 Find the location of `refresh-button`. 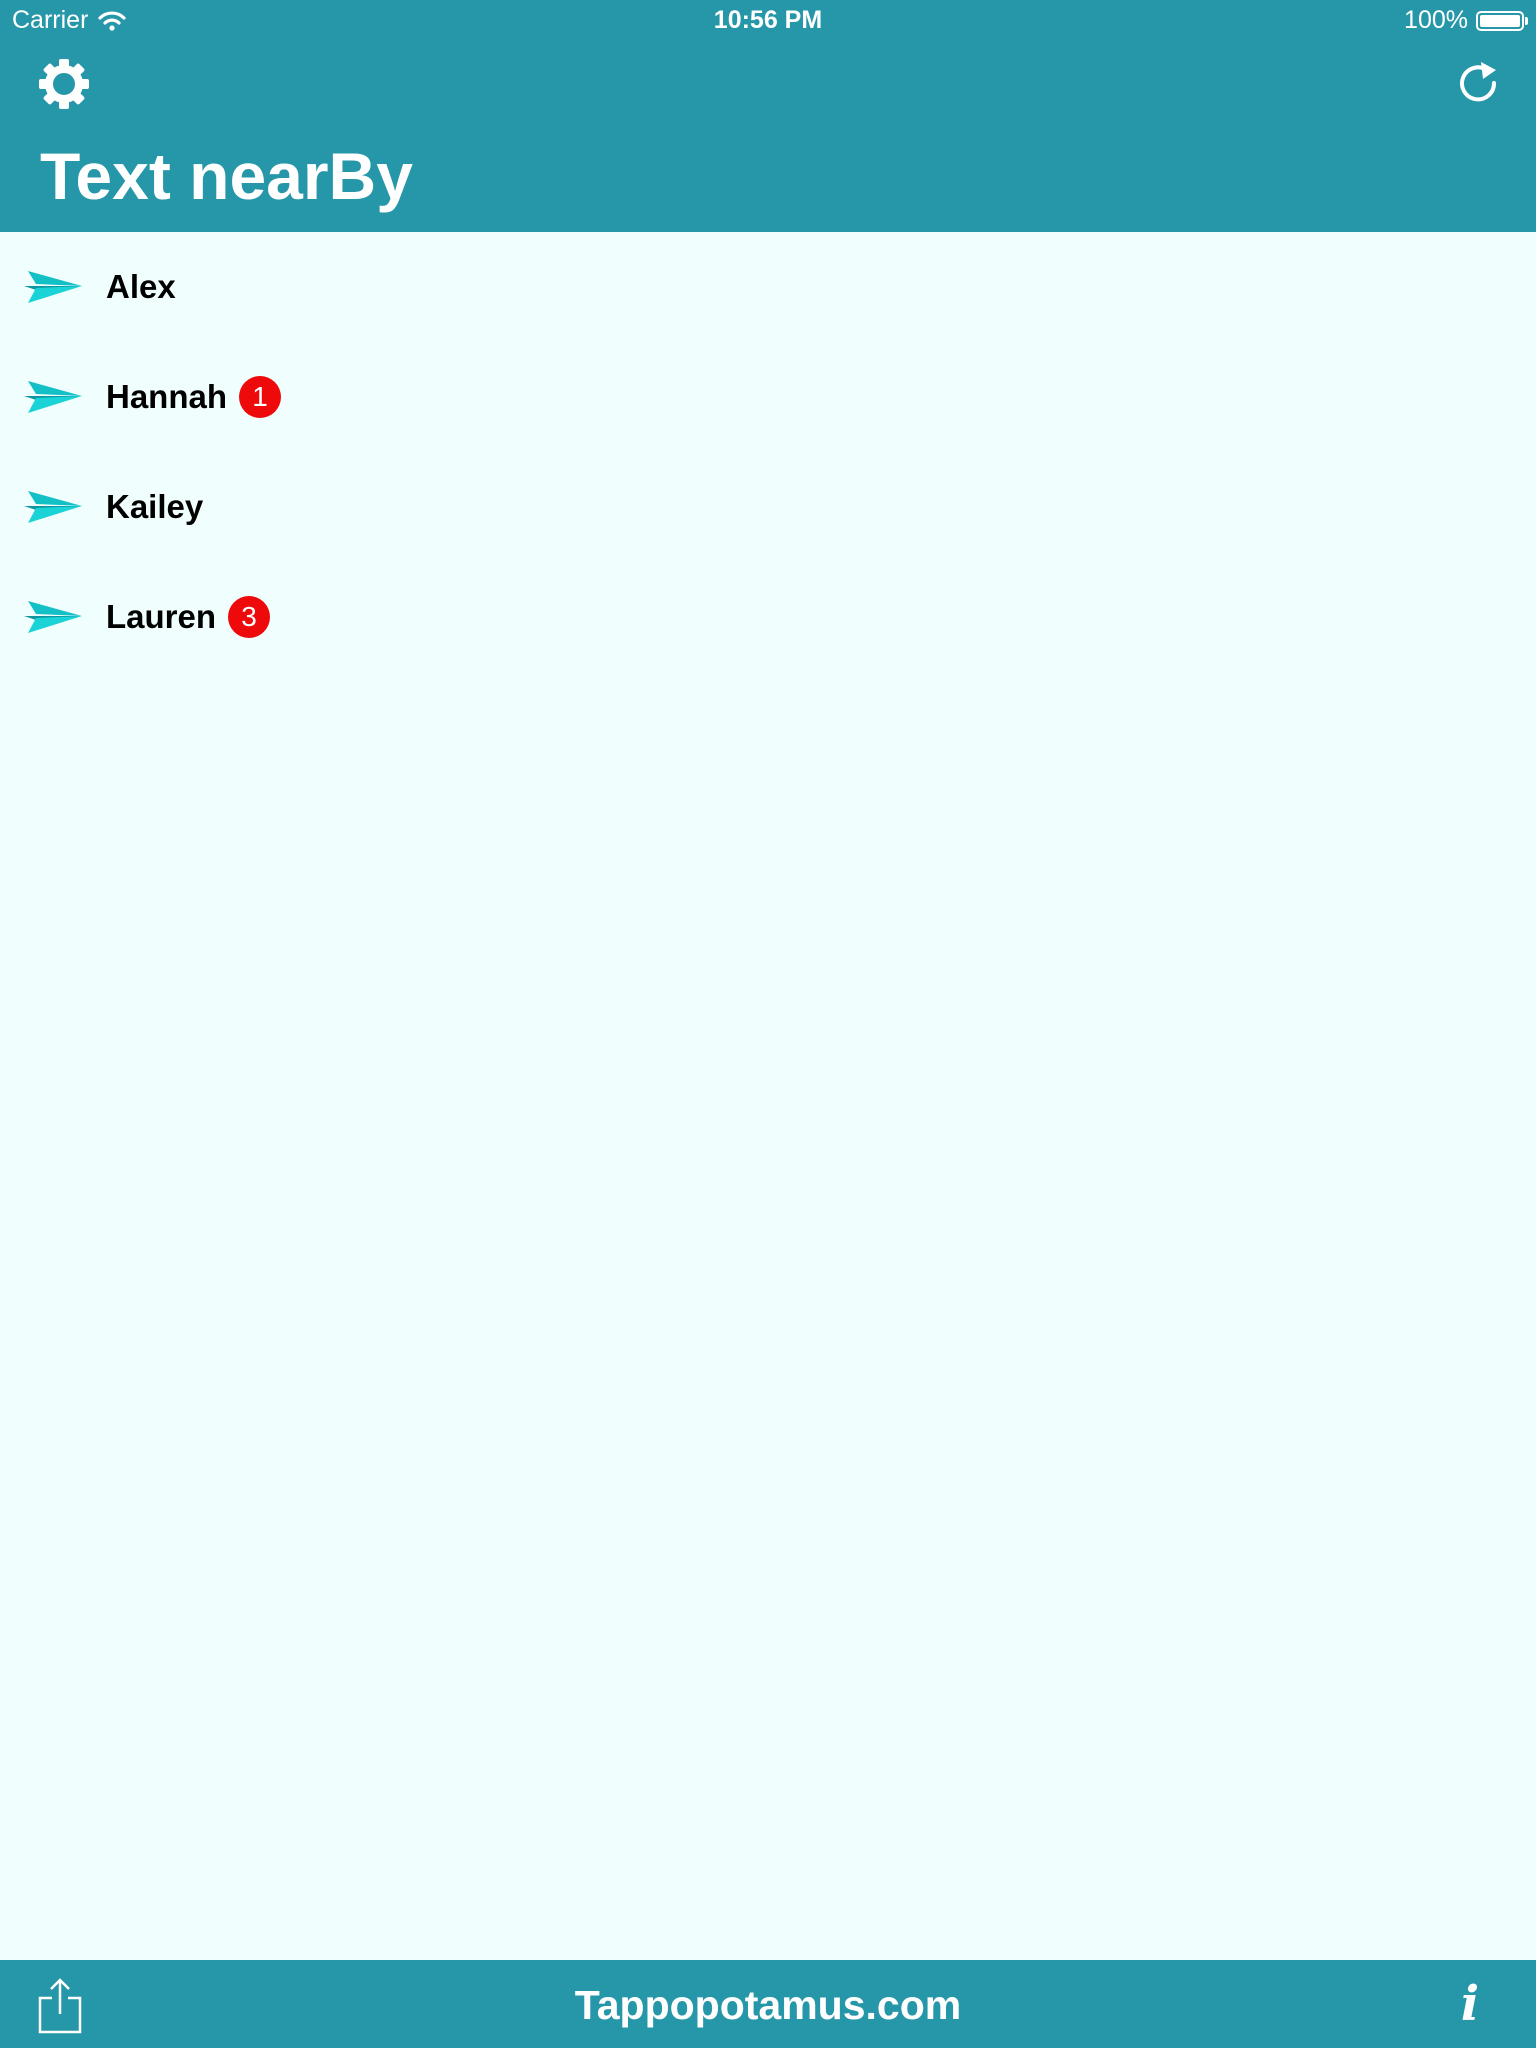

refresh-button is located at coordinates (1478, 82).